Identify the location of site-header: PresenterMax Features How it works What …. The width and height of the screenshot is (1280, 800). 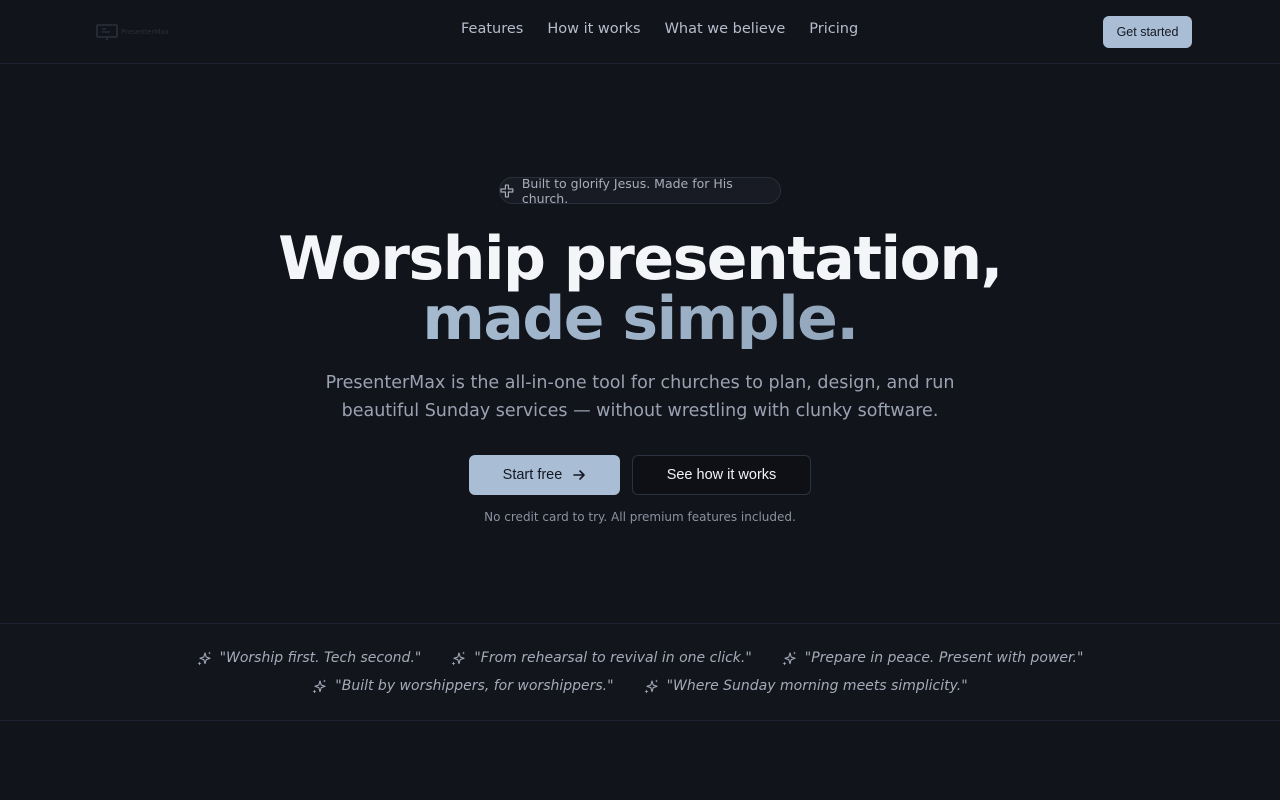
(640, 32).